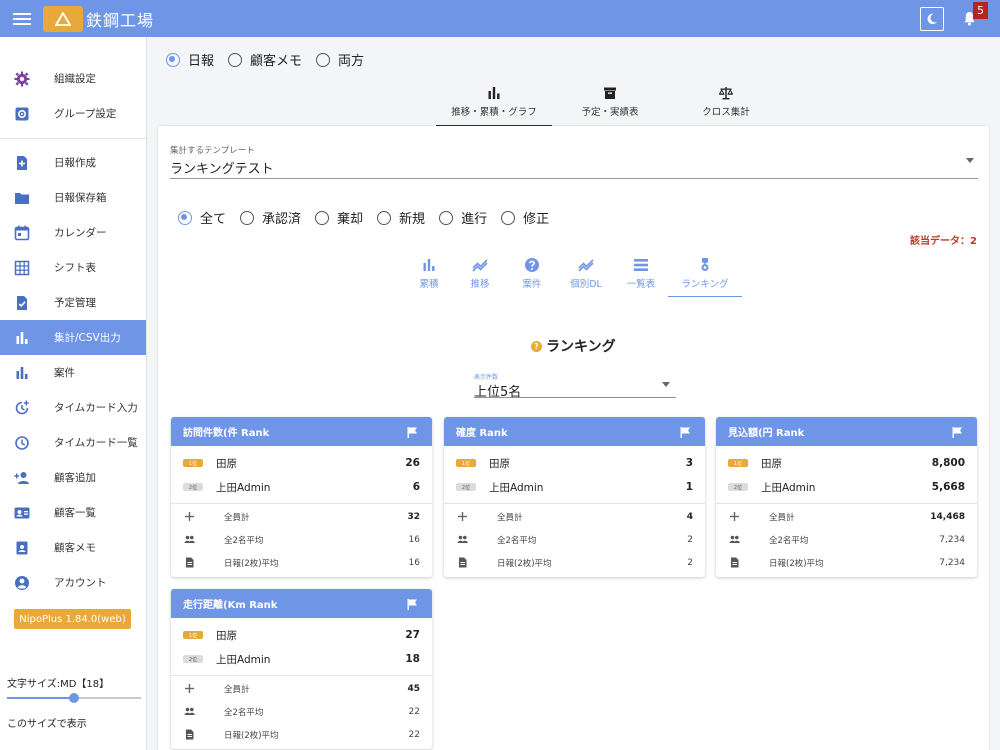 This screenshot has width=1000, height=750. I want to click on subtab-trend: 推移, so click(480, 277).